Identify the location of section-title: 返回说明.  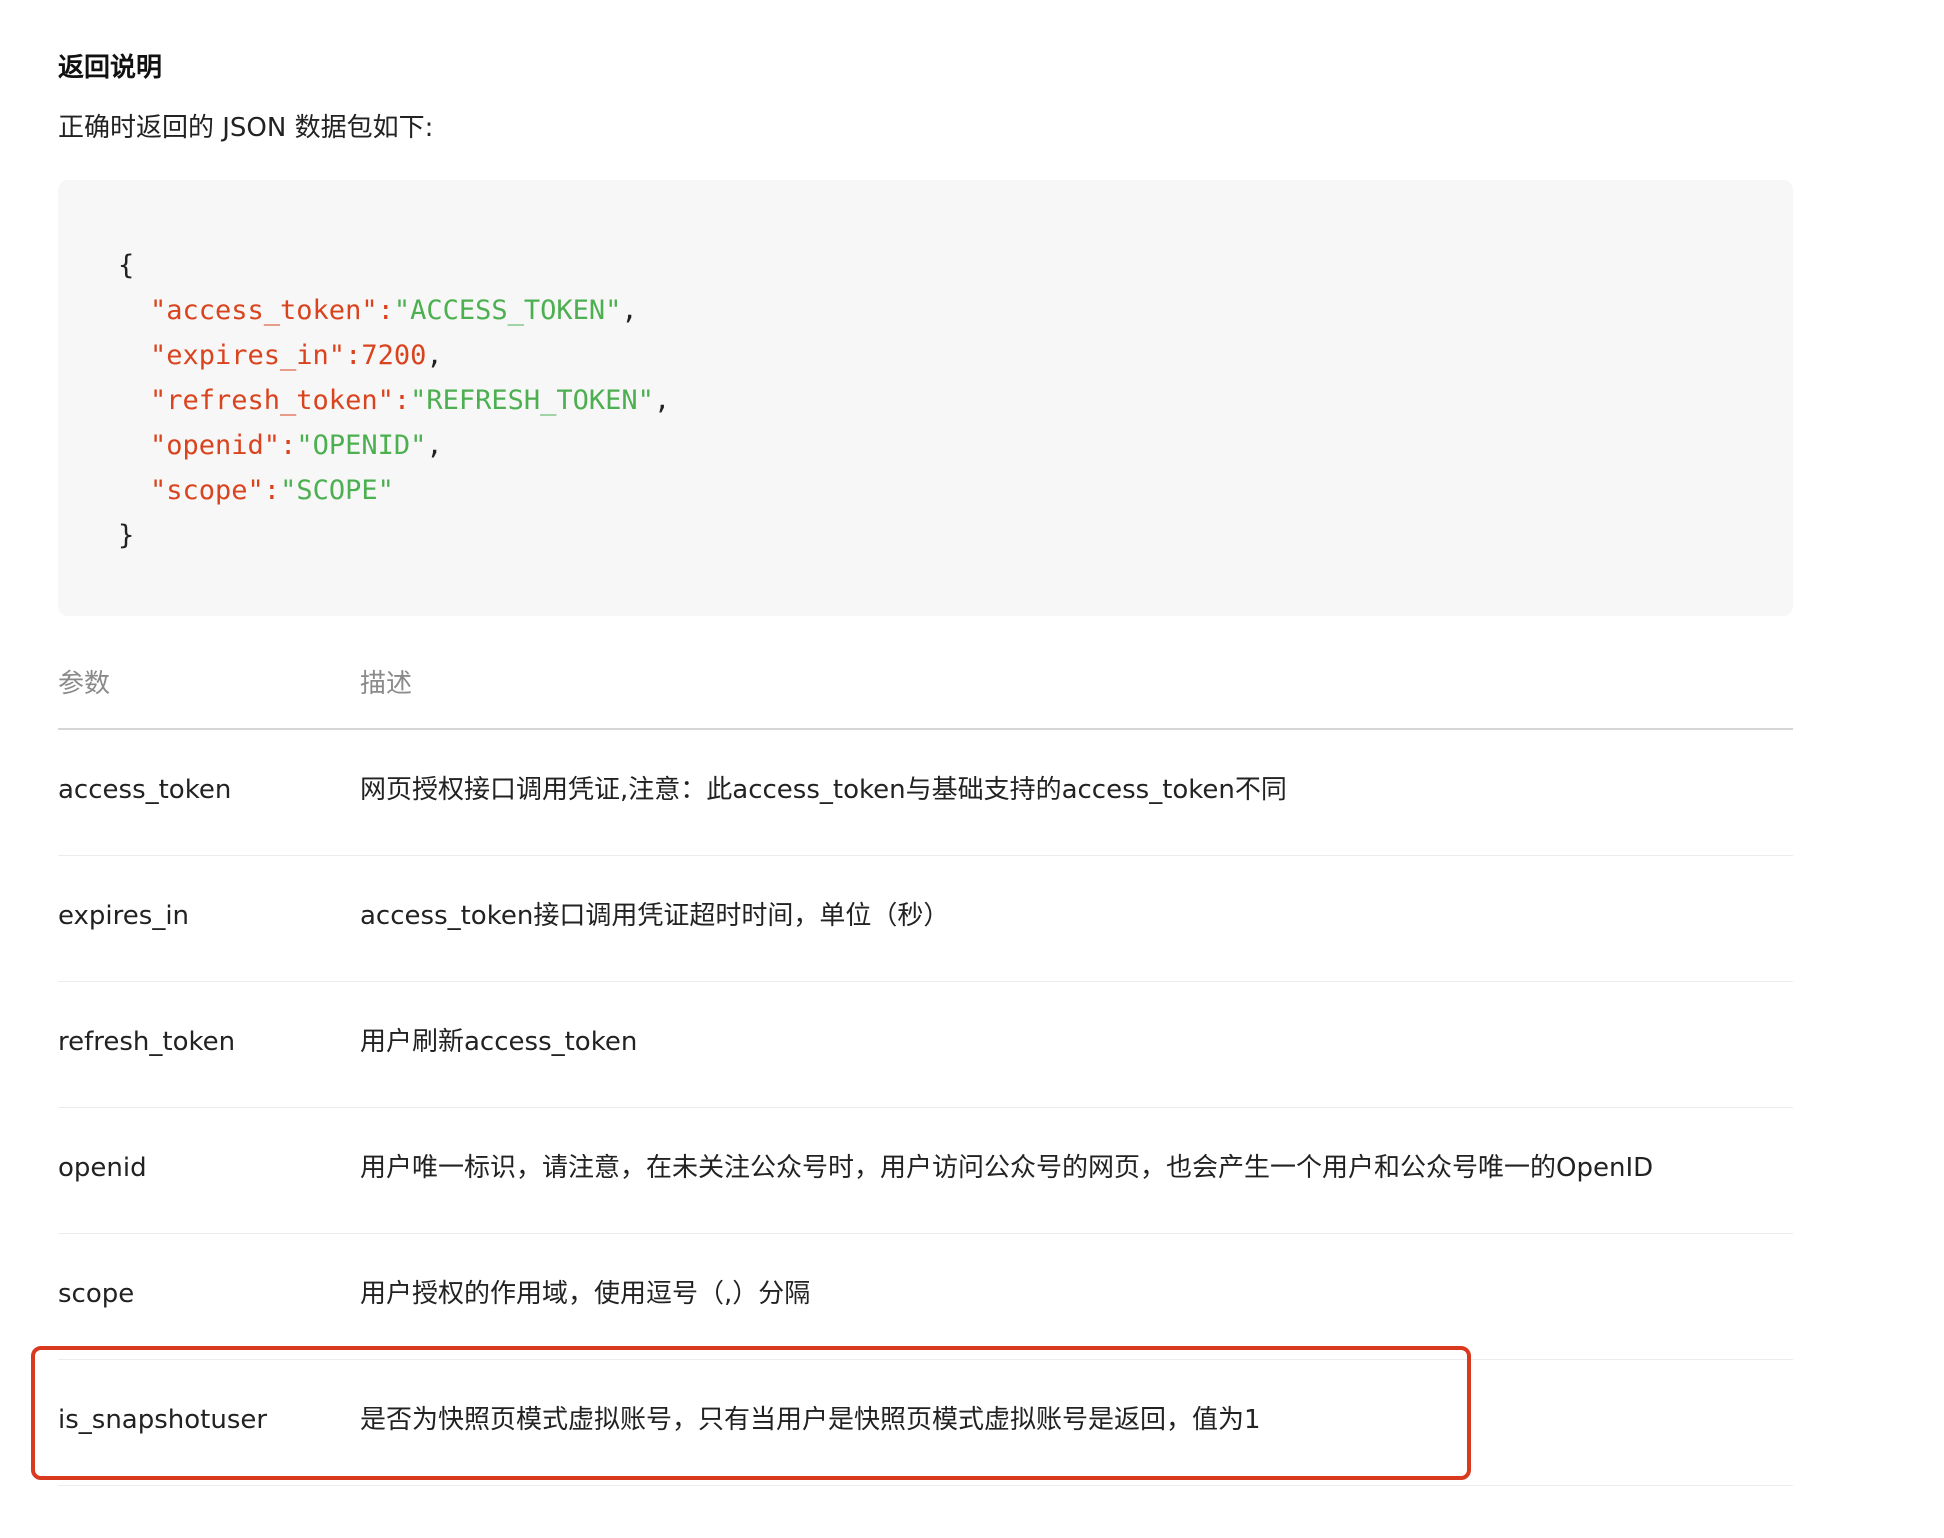
(110, 68).